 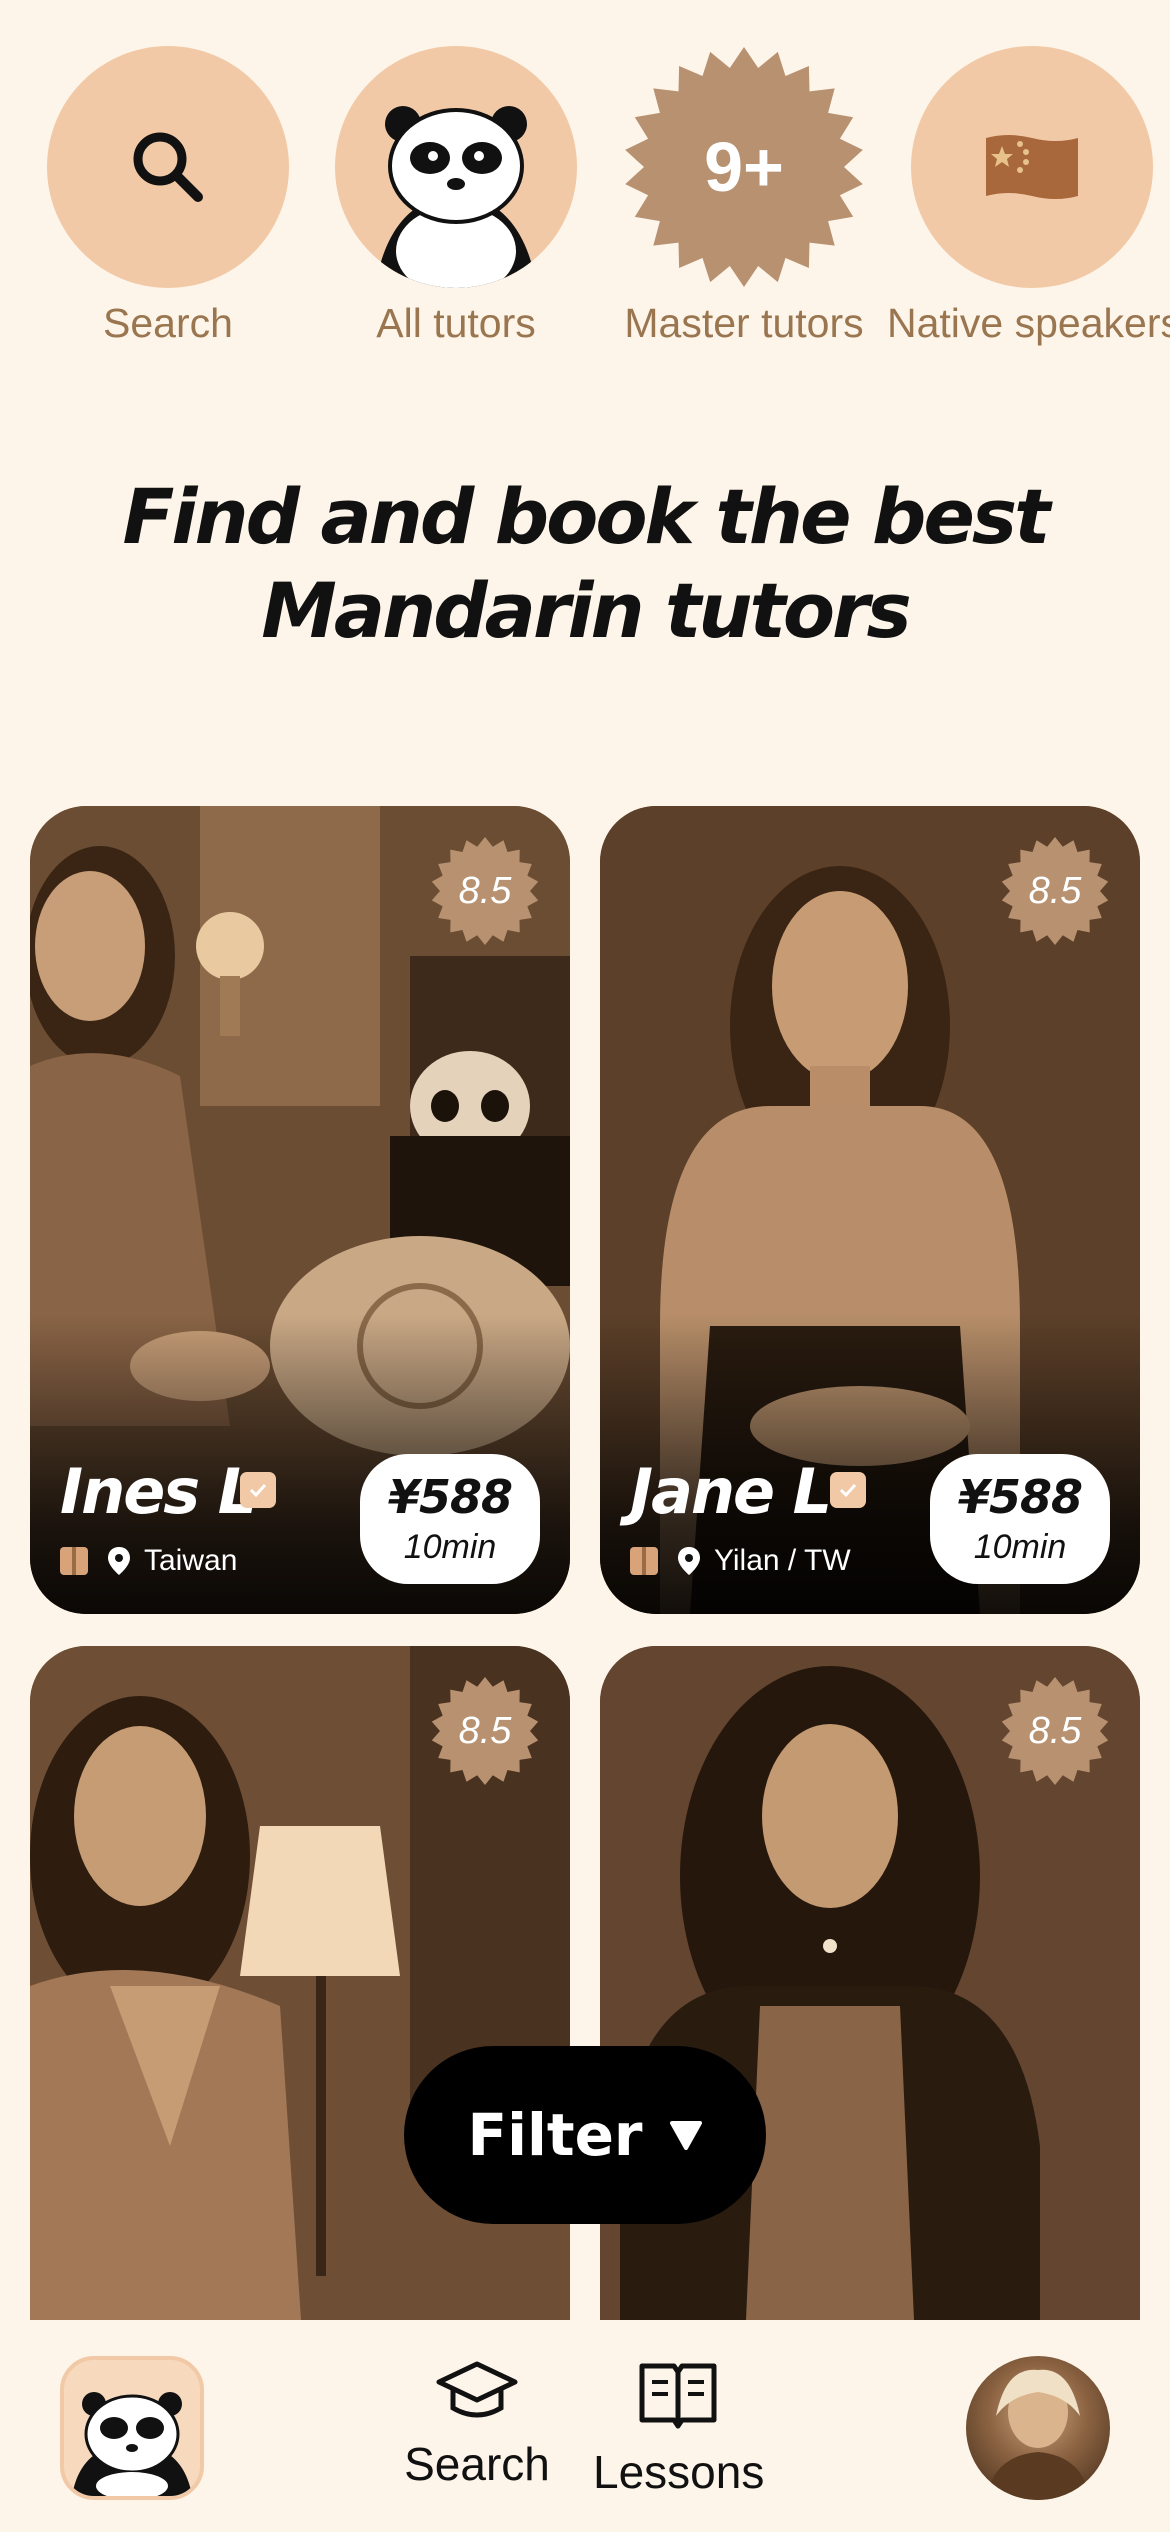 I want to click on search-icon, so click(x=168, y=167).